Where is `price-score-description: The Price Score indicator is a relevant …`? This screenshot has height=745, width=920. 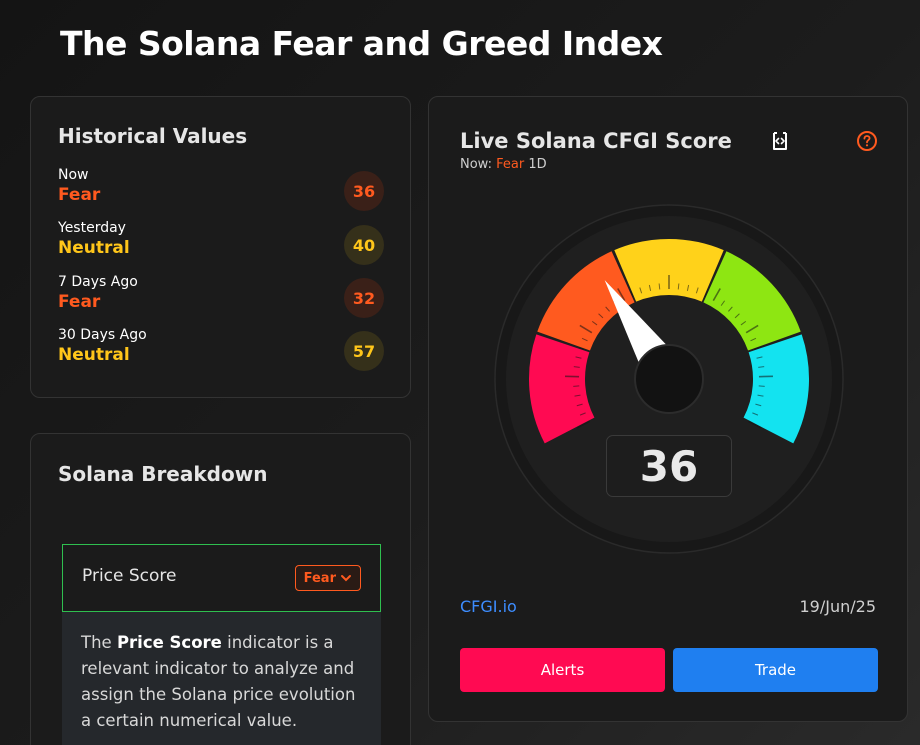
price-score-description: The Price Score indicator is a relevant … is located at coordinates (221, 678).